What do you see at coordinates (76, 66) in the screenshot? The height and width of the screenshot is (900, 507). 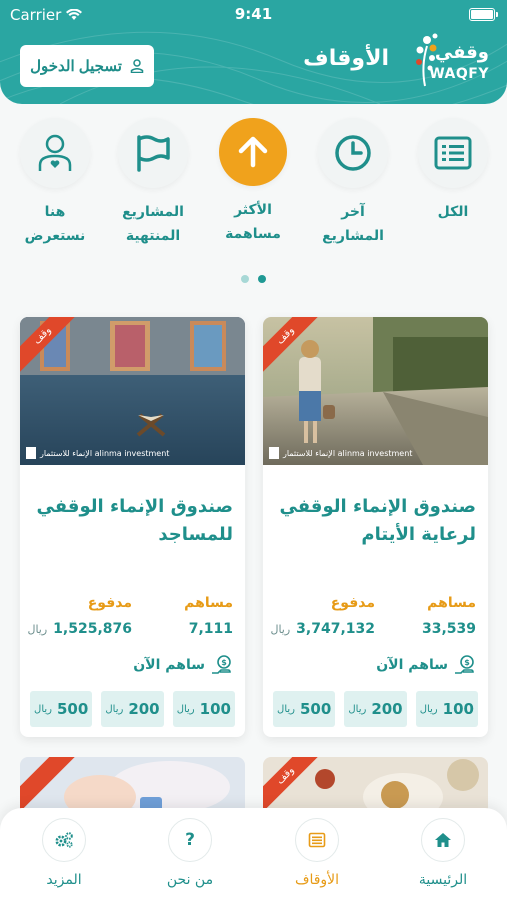 I see `login-label: تسجيل الدخول` at bounding box center [76, 66].